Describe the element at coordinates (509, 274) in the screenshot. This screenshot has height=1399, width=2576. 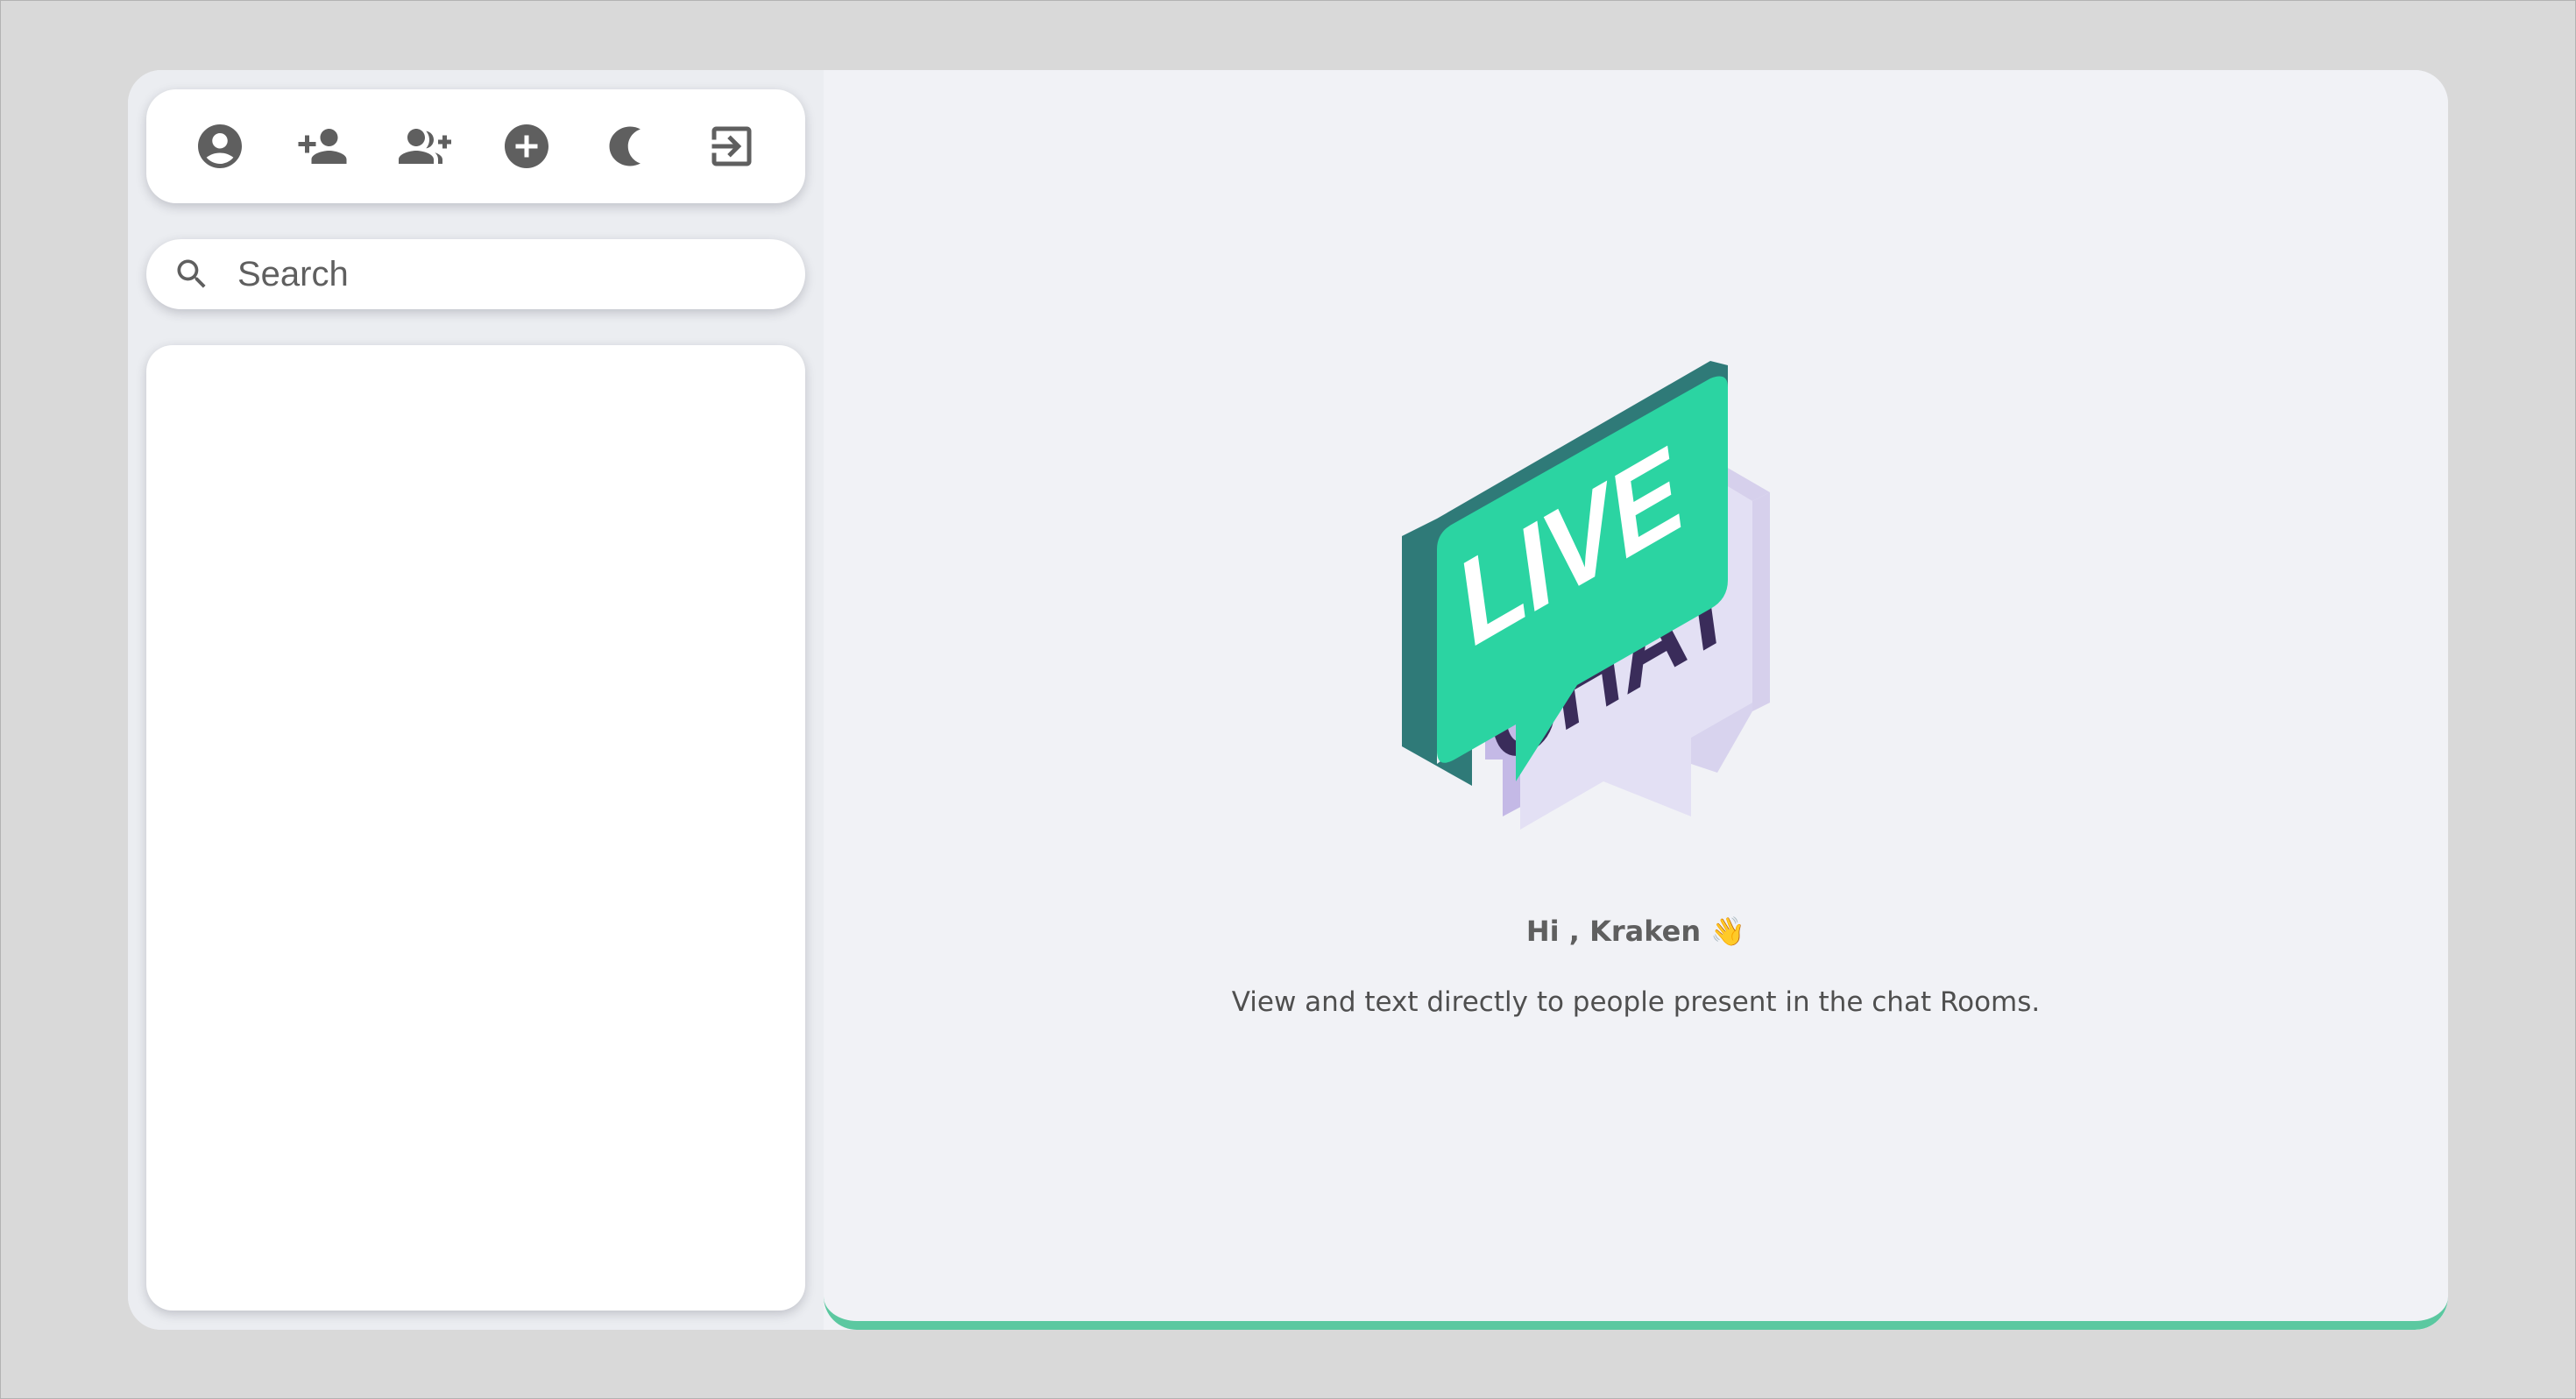
I see `search-input` at that location.